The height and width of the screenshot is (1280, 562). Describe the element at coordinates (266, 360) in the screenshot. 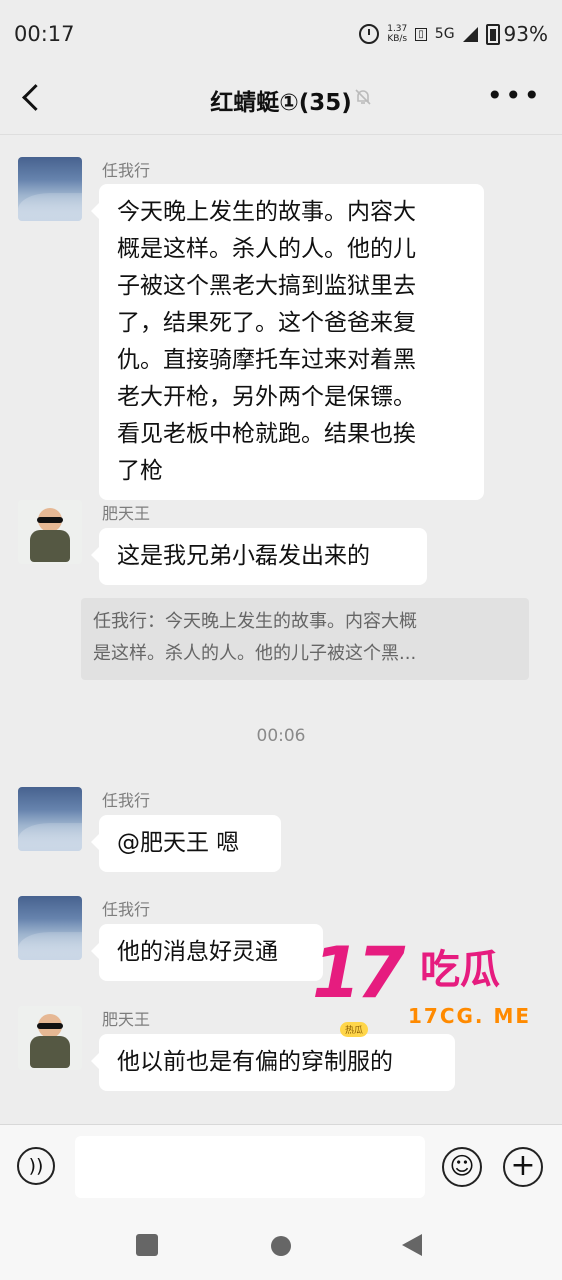

I see `message-line: 仇。直接骑摩托车过来对着黑` at that location.